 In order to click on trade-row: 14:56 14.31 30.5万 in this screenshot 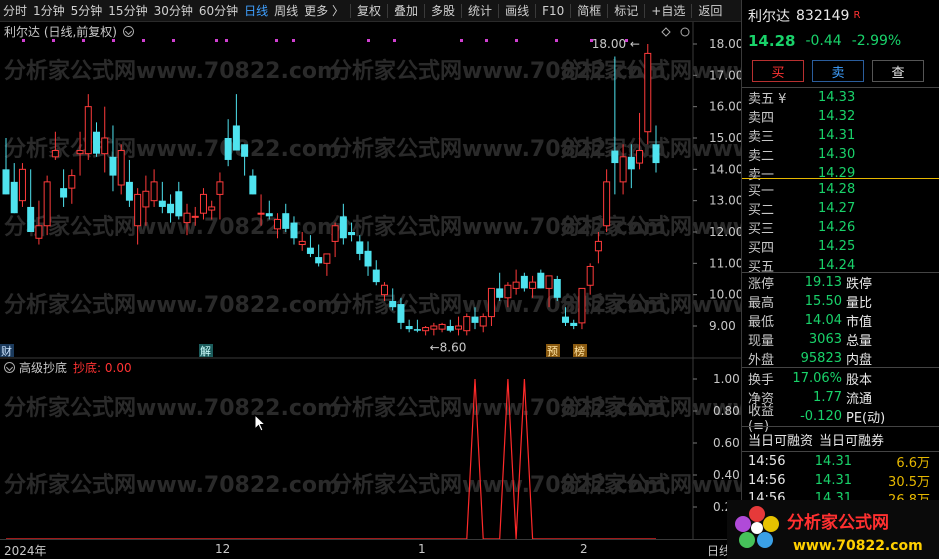, I will do `click(841, 480)`.